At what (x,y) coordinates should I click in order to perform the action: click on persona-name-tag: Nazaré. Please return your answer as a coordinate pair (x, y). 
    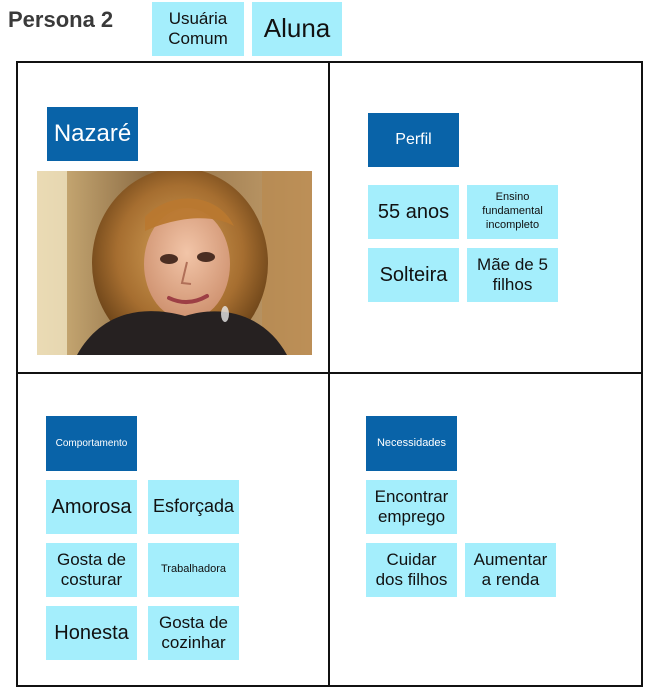
    Looking at the image, I should click on (92, 134).